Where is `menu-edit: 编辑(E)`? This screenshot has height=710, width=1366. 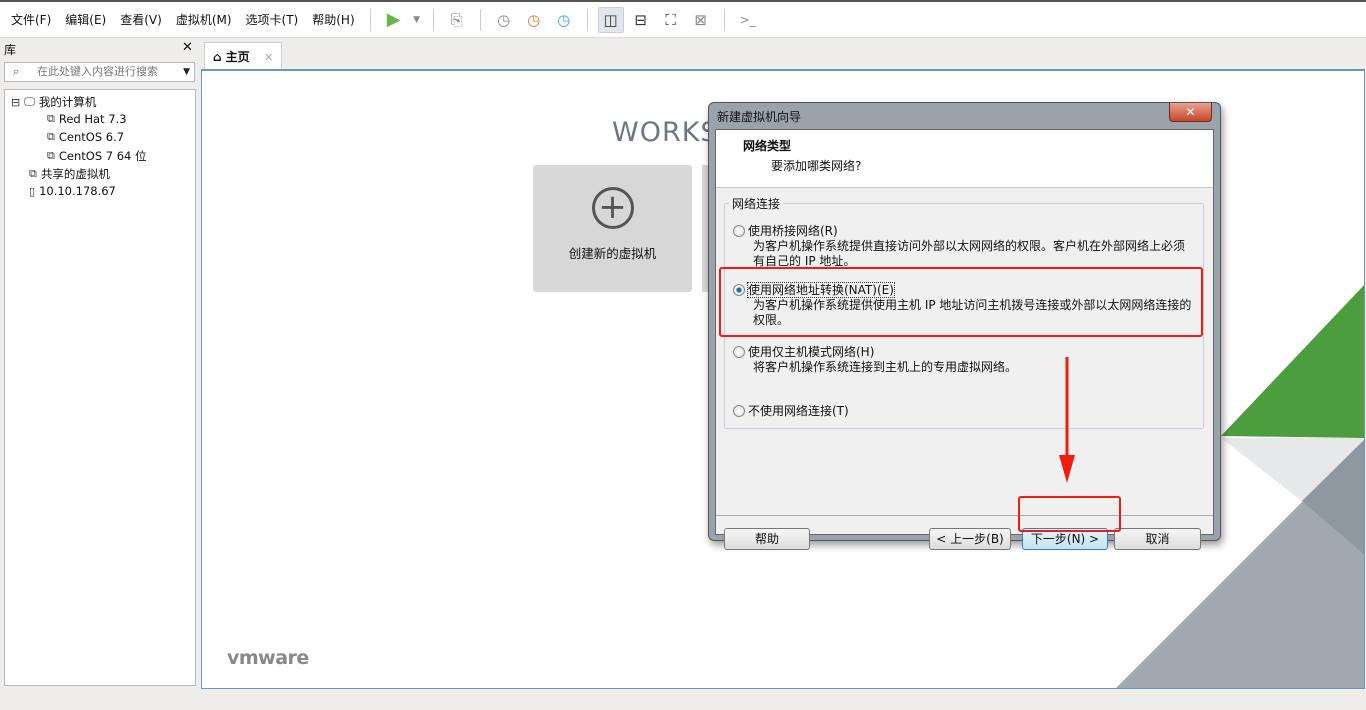 menu-edit: 编辑(E) is located at coordinates (85, 19).